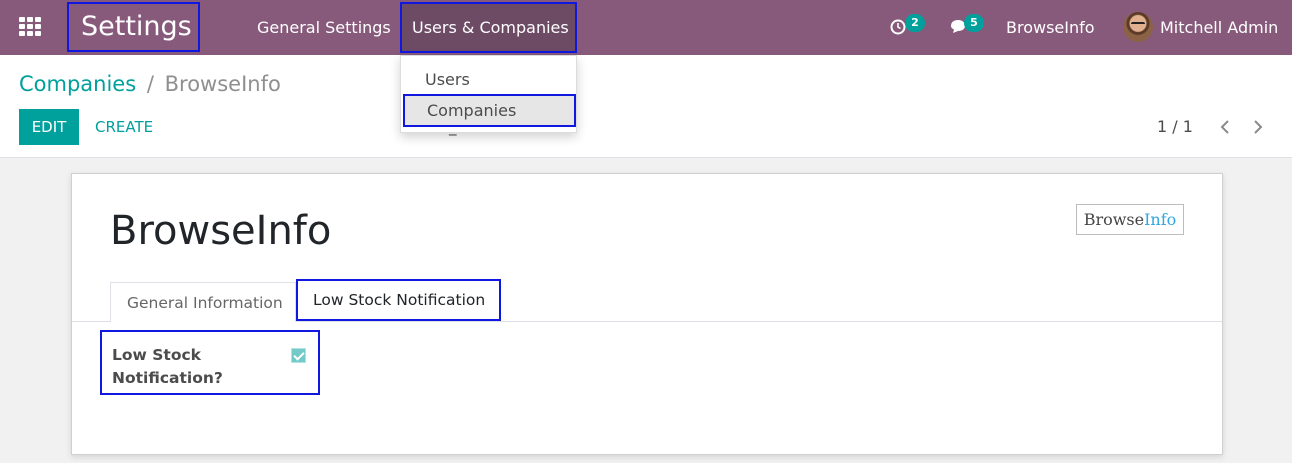  Describe the element at coordinates (203, 302) in the screenshot. I see `tab-general-information: General Information` at that location.